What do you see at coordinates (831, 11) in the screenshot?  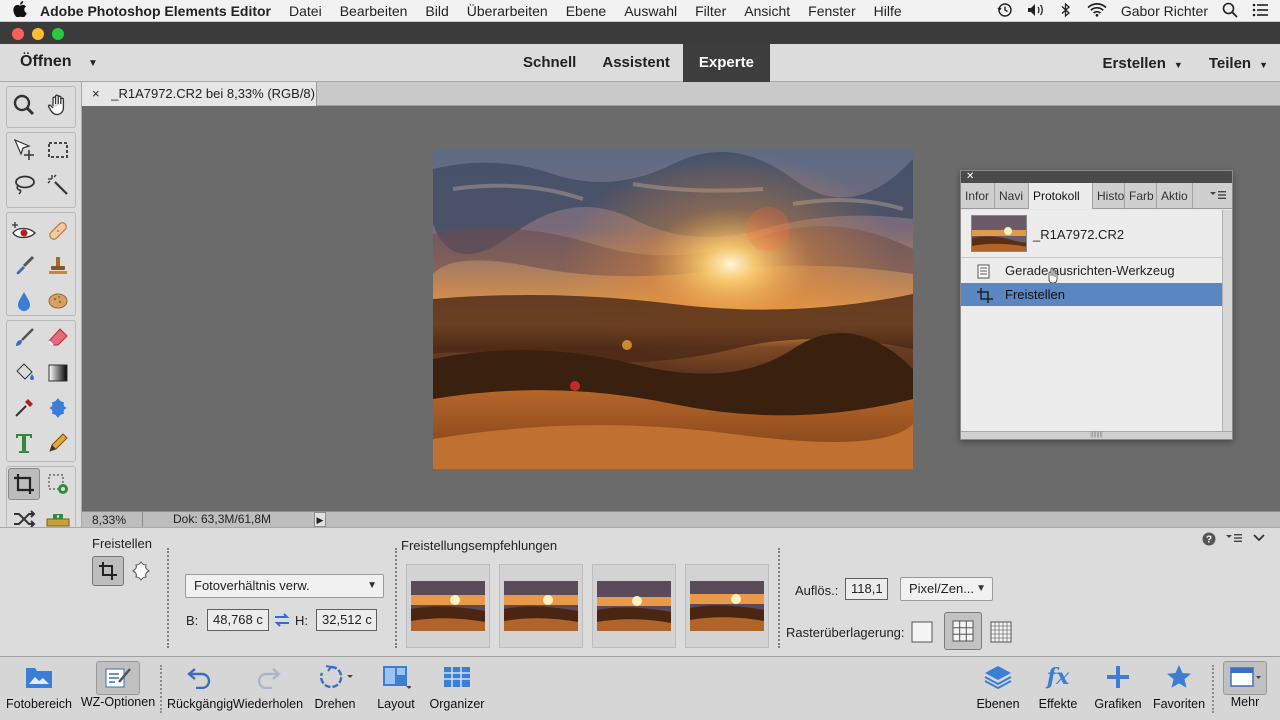 I see `menu-fenster: Fenster` at bounding box center [831, 11].